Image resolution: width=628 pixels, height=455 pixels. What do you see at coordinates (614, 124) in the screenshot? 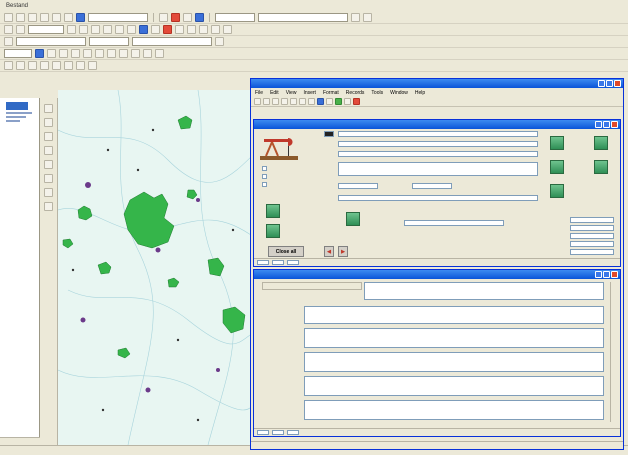
I see `form-close-icon` at bounding box center [614, 124].